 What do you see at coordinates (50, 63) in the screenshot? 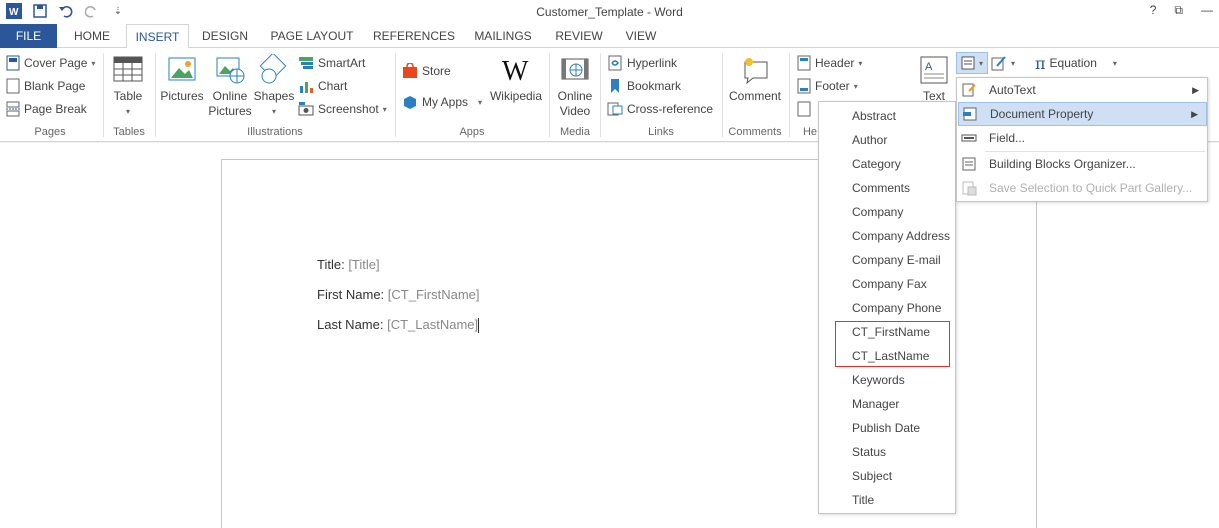
I see `cover-page-button: Cover Page ▾` at bounding box center [50, 63].